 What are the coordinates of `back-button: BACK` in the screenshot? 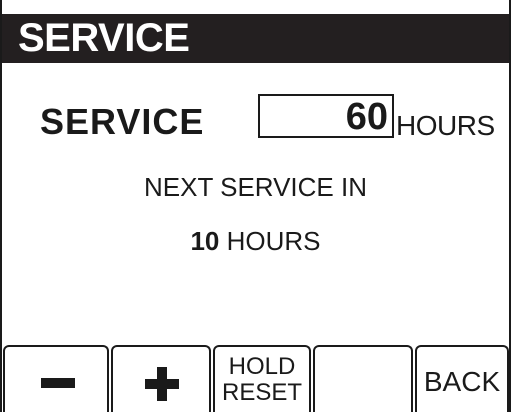 It's located at (462, 378).